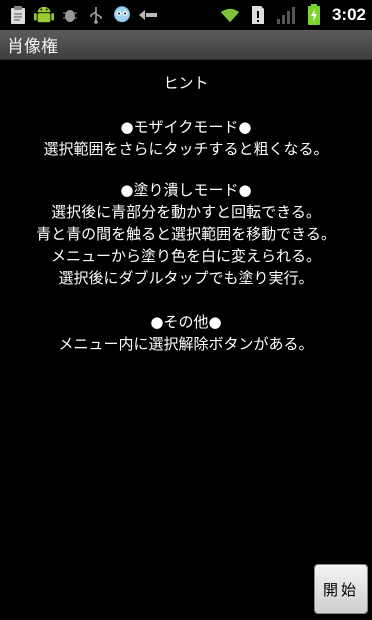 The image size is (372, 620). What do you see at coordinates (258, 15) in the screenshot?
I see `sim-alert-icon` at bounding box center [258, 15].